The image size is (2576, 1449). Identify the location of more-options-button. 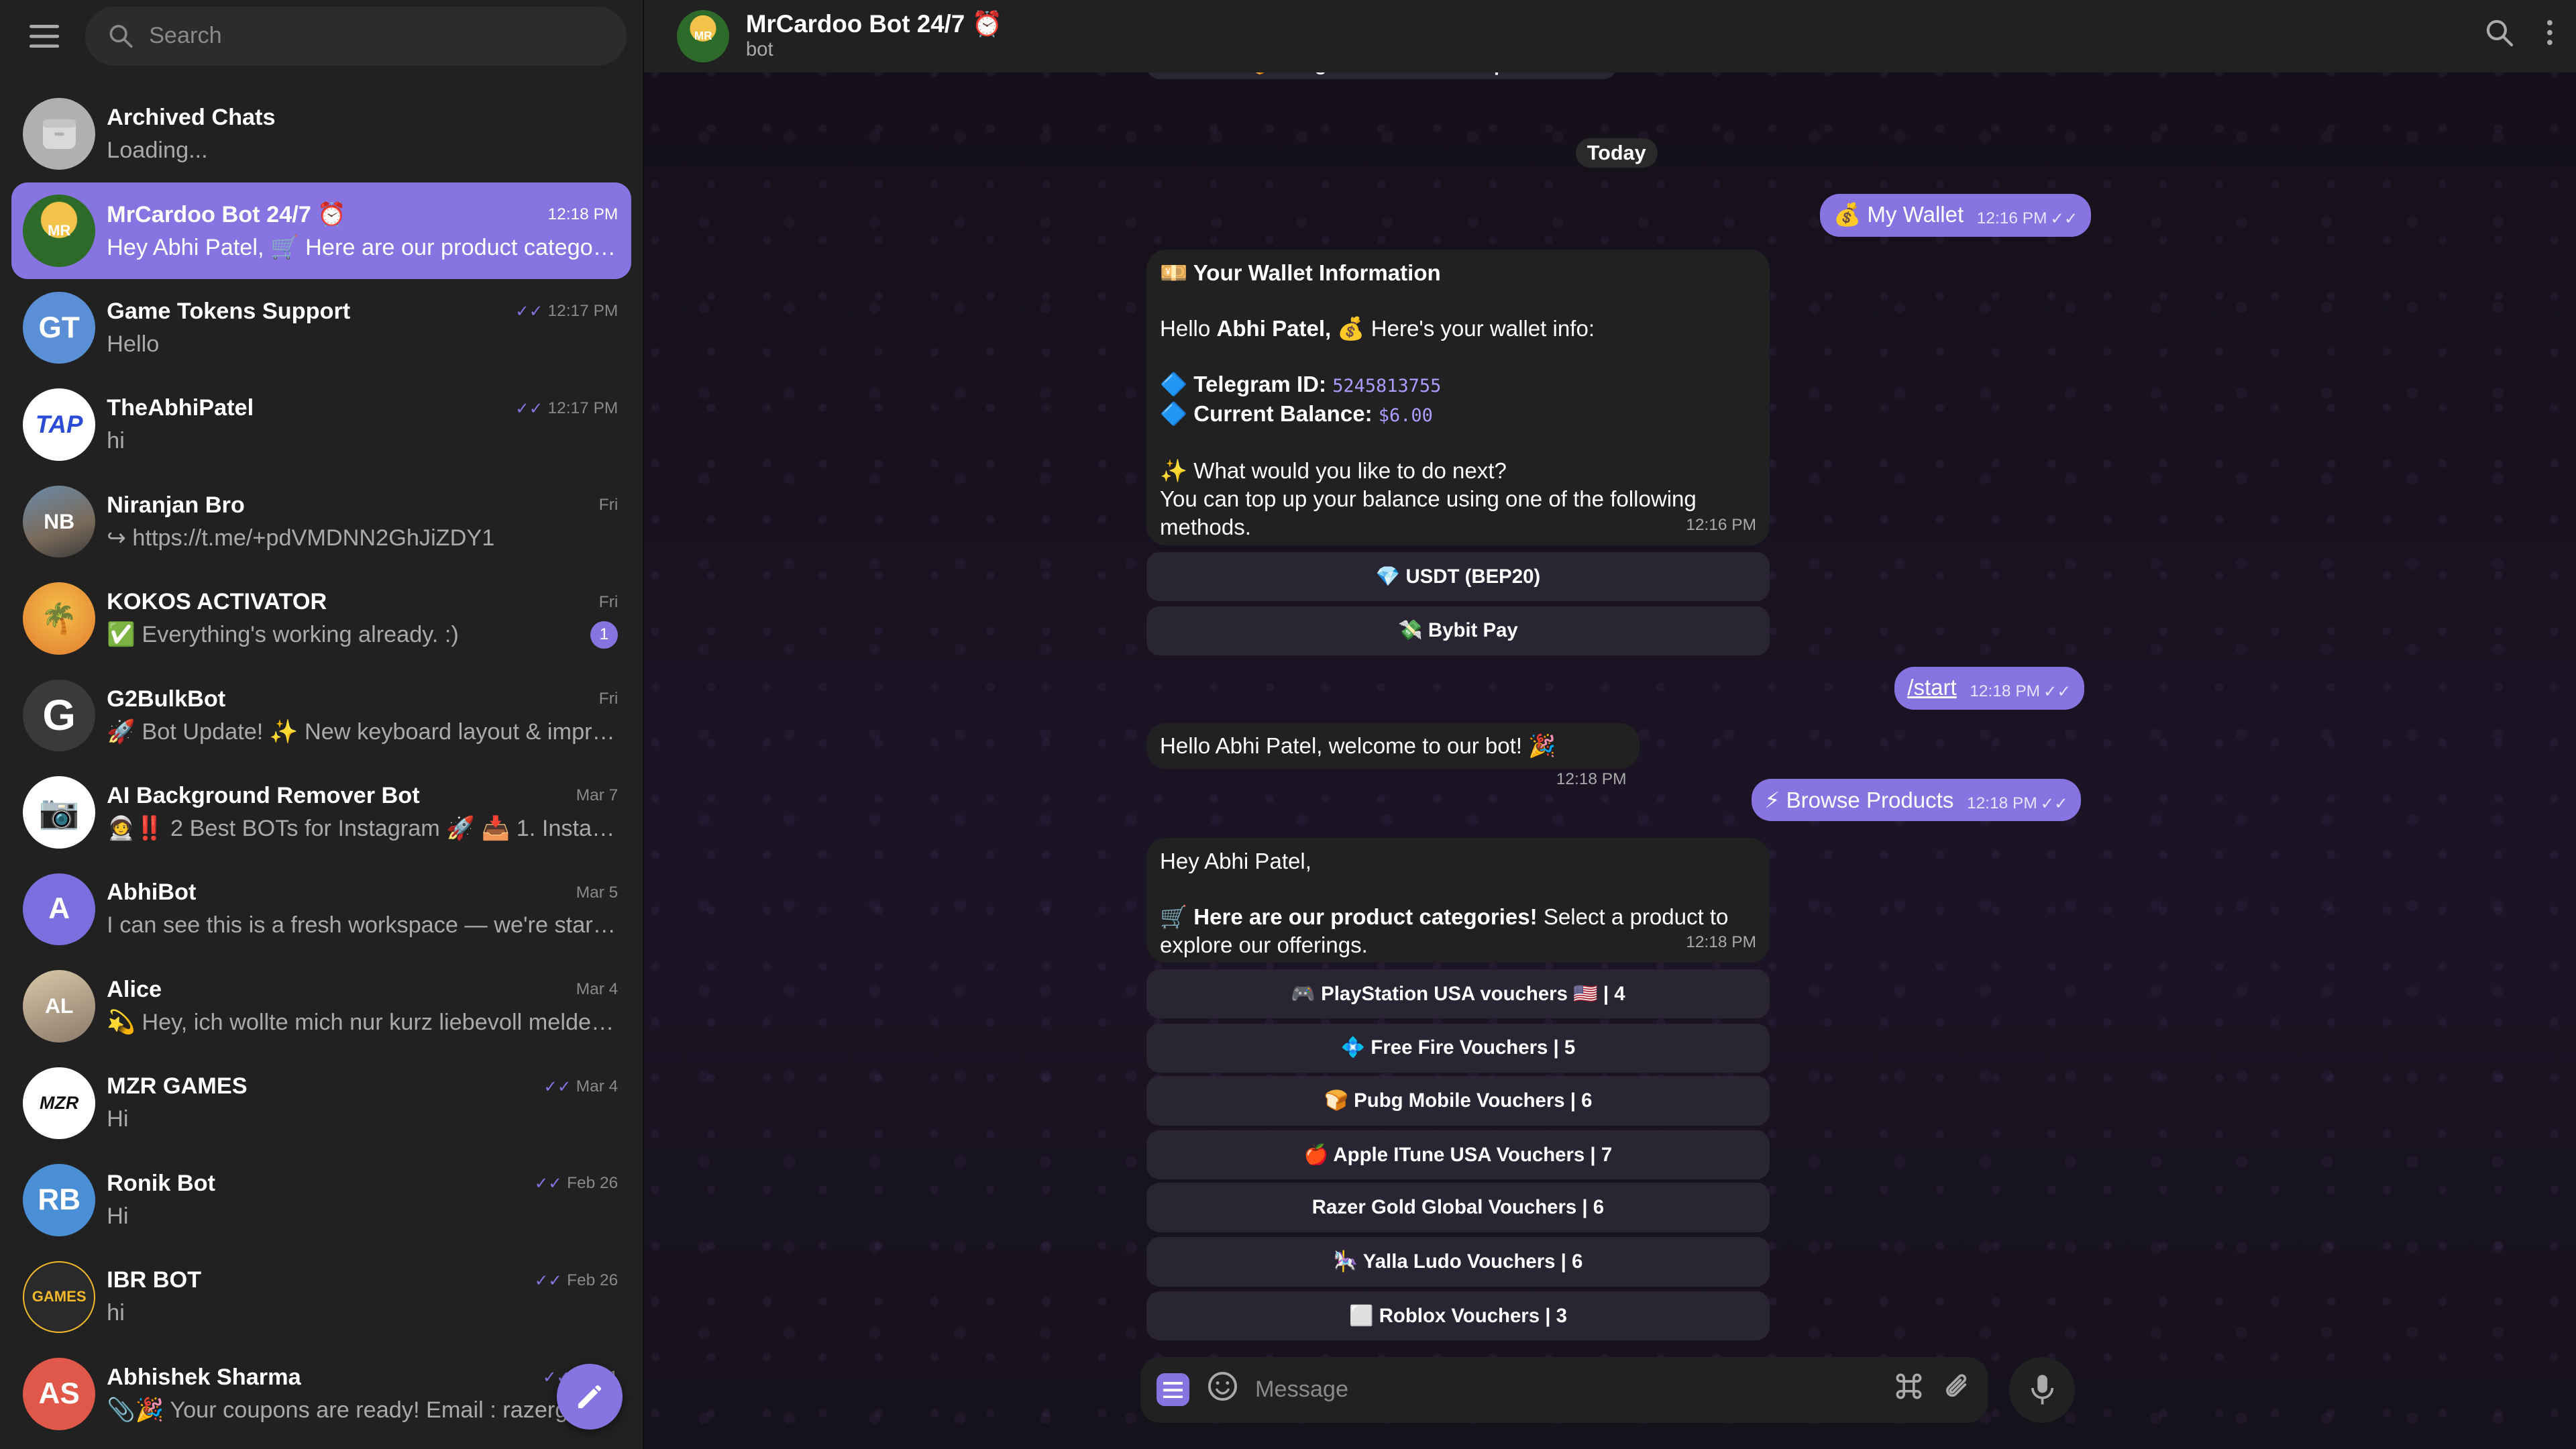
(2549, 35).